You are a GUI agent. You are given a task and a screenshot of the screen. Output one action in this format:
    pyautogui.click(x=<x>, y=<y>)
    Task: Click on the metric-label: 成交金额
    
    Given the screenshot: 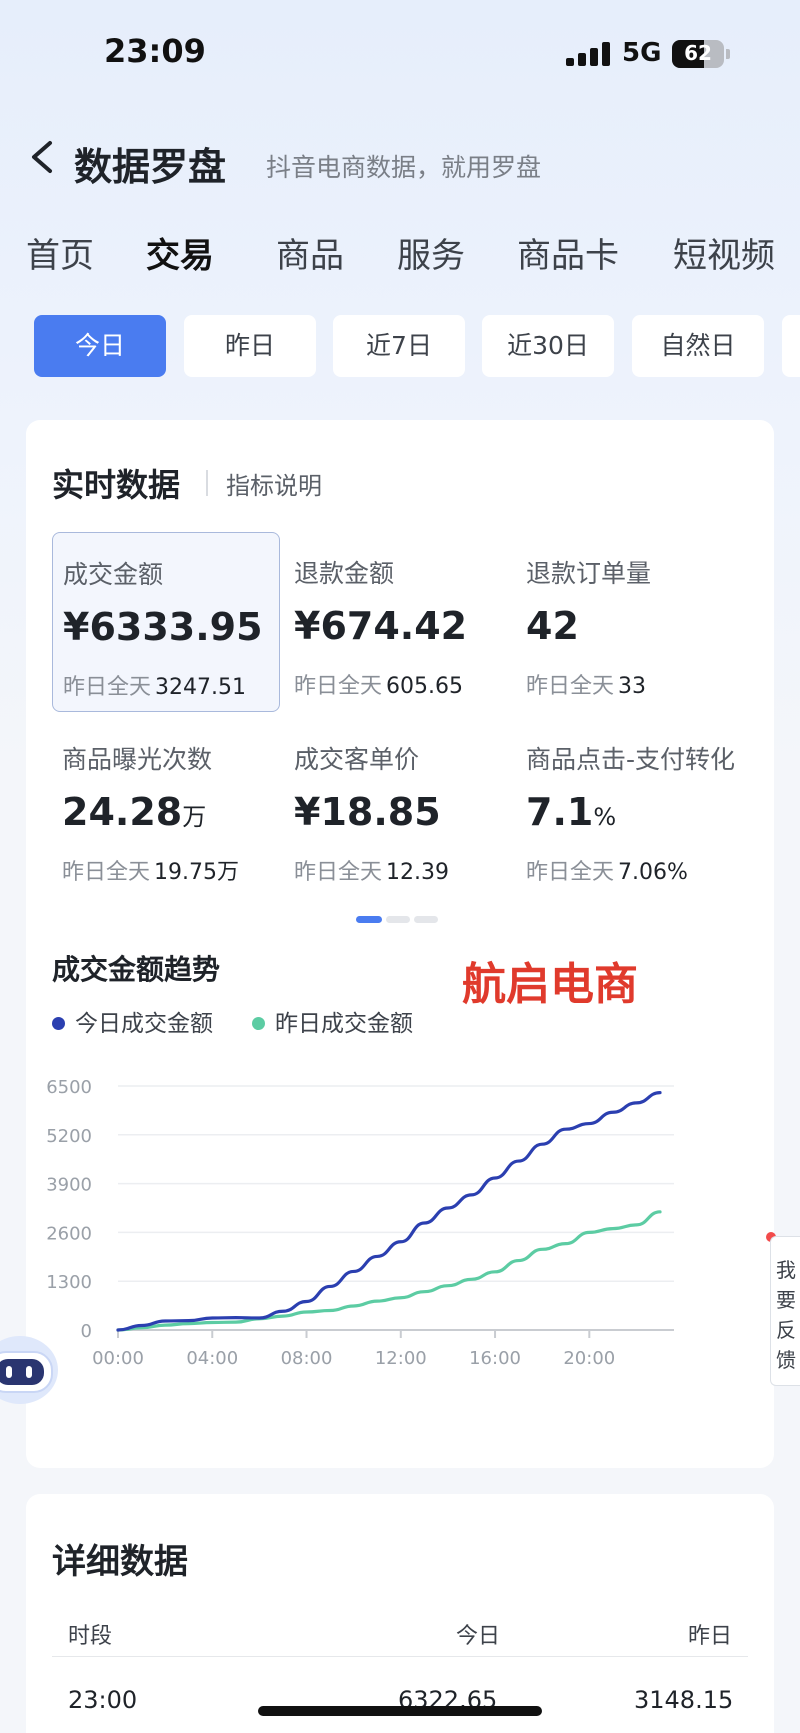 What is the action you would take?
    pyautogui.click(x=113, y=574)
    